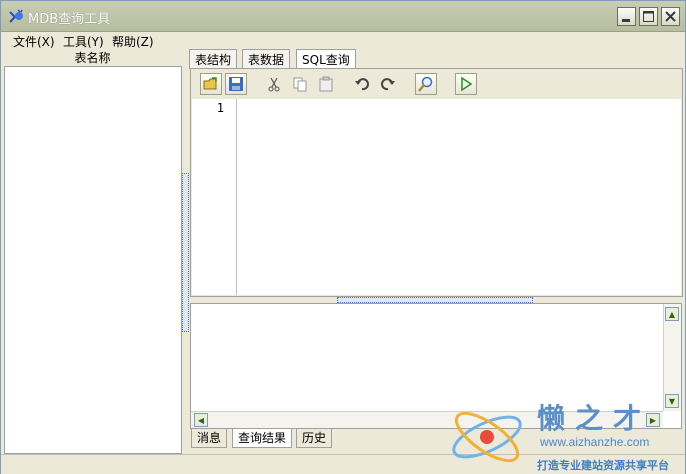 This screenshot has height=474, width=686. Describe the element at coordinates (672, 357) in the screenshot. I see `vertical-scrollbar: ▲ ▼` at that location.